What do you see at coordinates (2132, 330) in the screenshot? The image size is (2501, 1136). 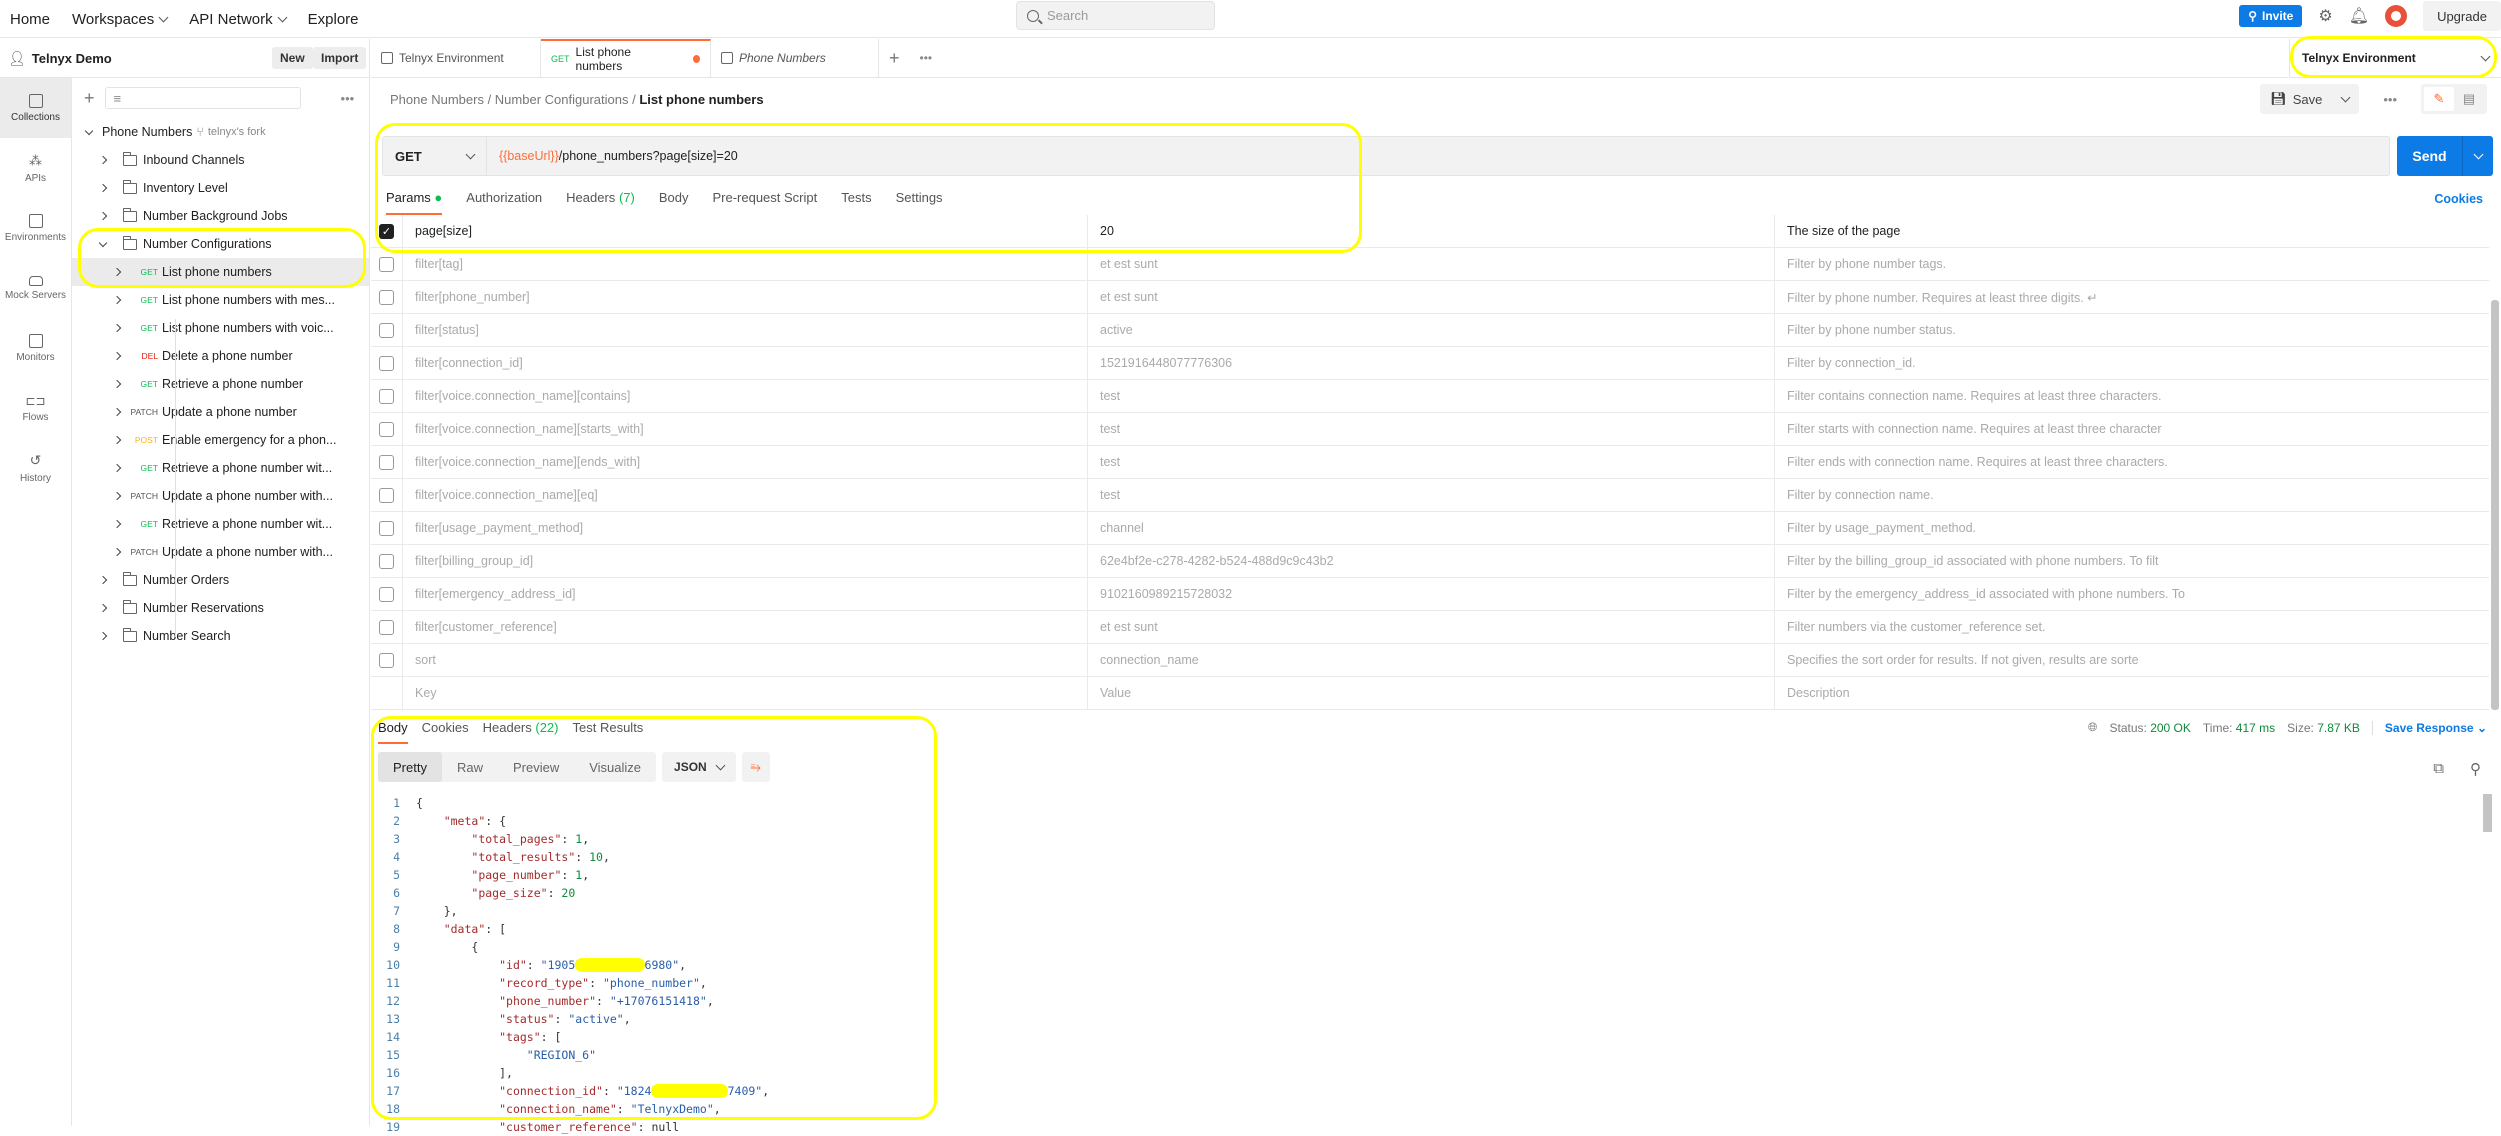 I see `param-description: Filter by phone number status.` at bounding box center [2132, 330].